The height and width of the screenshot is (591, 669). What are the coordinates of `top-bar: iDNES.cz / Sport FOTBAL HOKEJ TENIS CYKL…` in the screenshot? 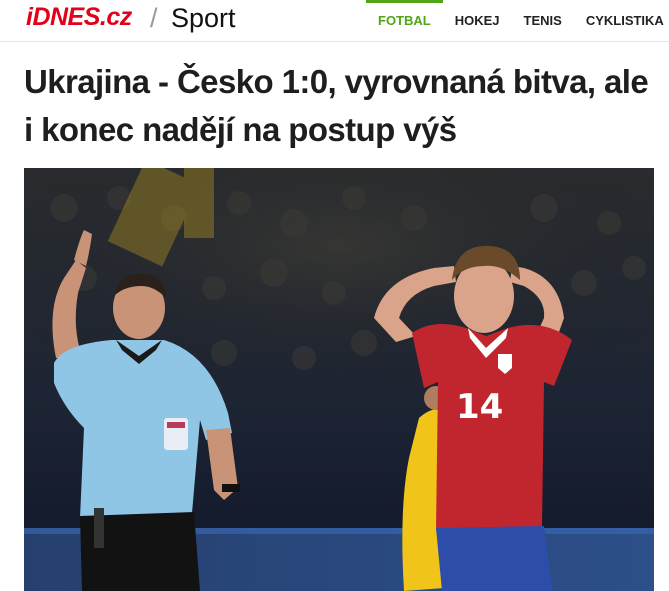 It's located at (334, 21).